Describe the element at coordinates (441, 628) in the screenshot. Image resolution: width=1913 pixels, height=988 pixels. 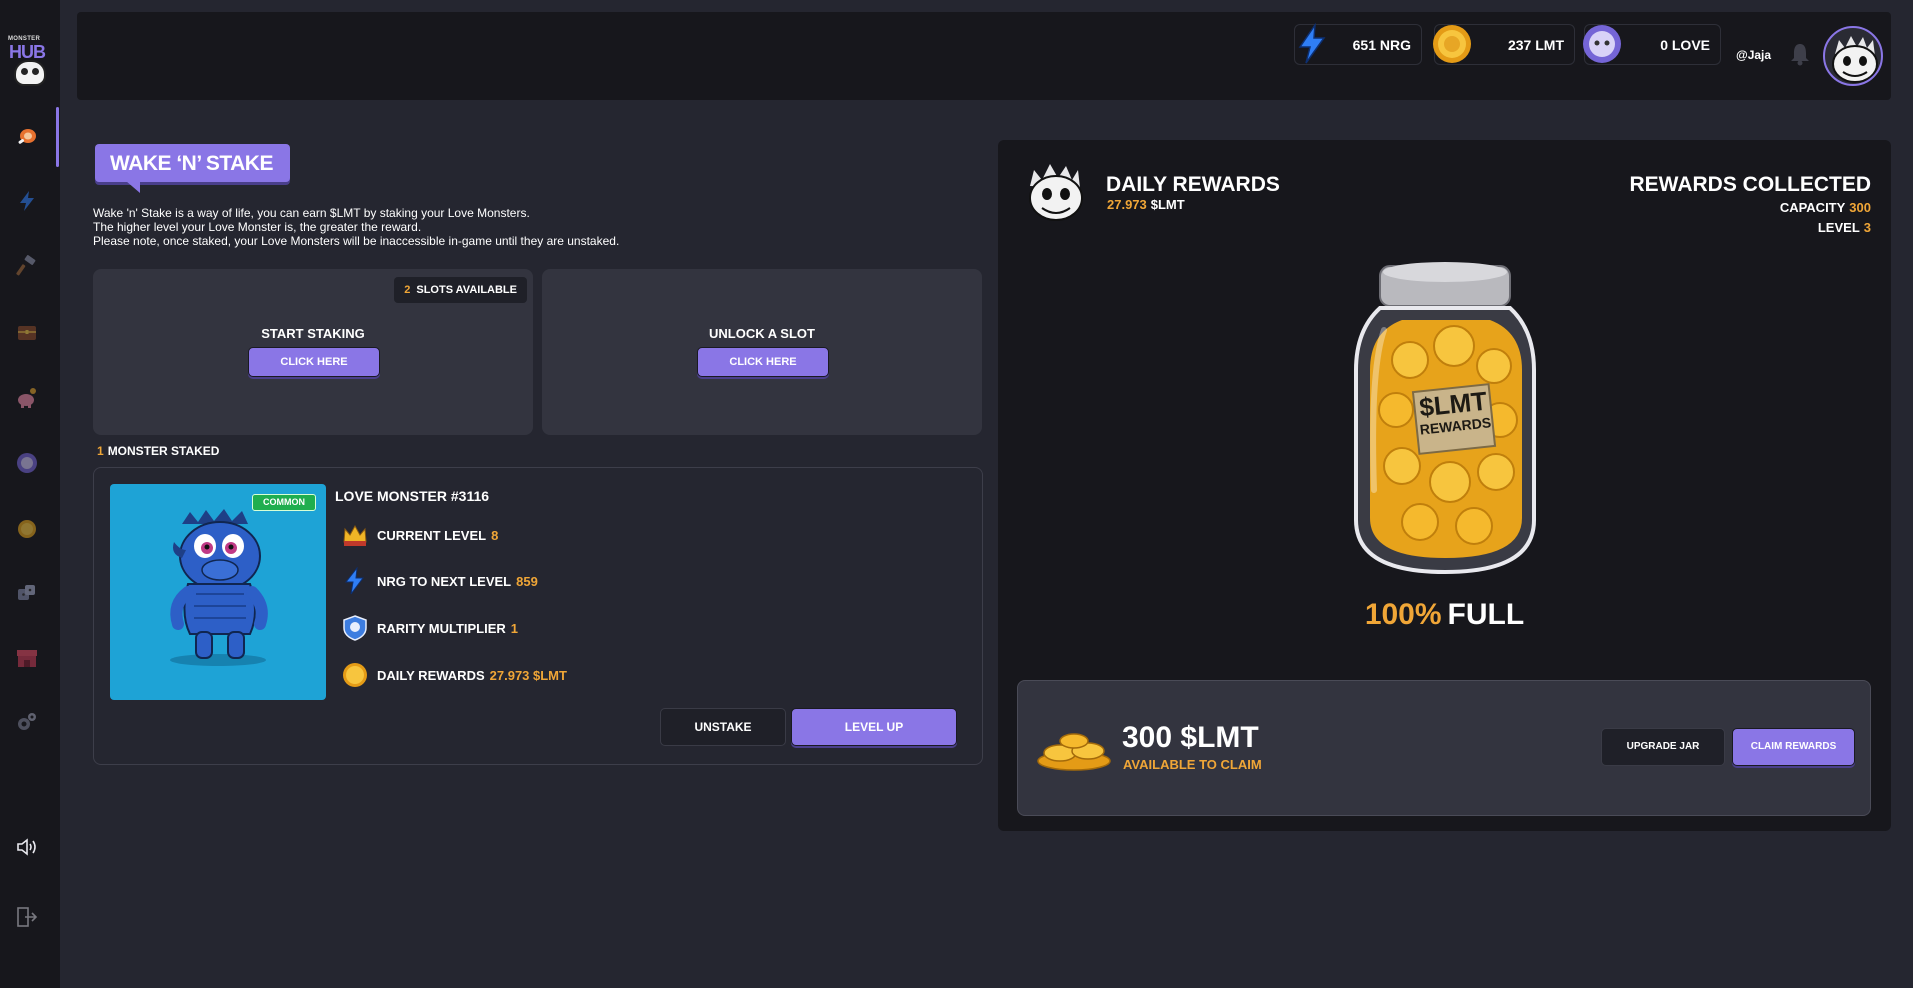
I see `rarity-multiplier-label: RARITY MULTIPLIER` at that location.